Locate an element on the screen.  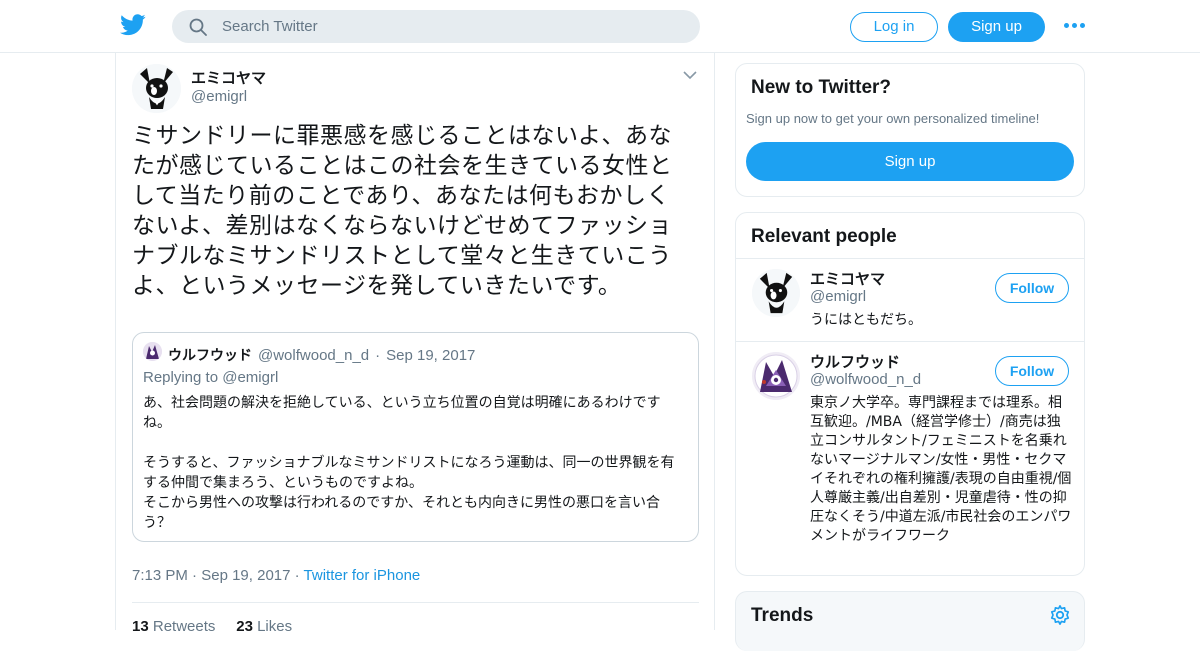
person-handle: @wolfwood_n_d is located at coordinates (865, 379).